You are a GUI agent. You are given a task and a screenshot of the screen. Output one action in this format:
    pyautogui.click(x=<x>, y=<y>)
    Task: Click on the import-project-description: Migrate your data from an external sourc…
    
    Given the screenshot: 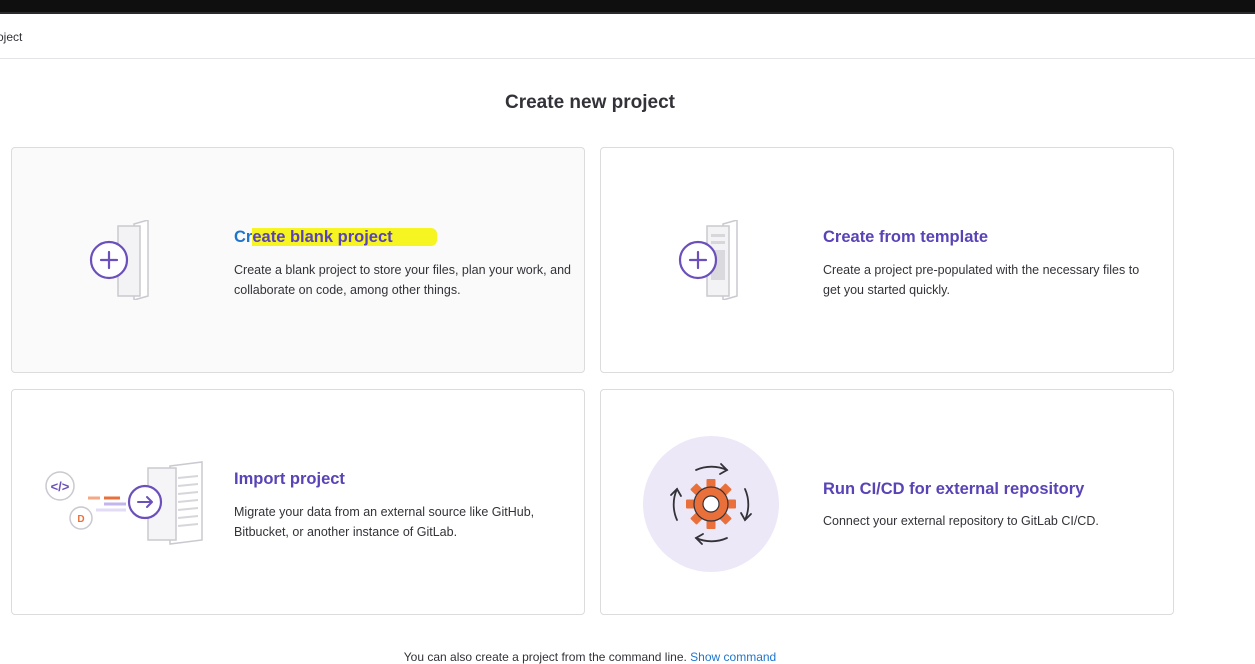 What is the action you would take?
    pyautogui.click(x=384, y=522)
    